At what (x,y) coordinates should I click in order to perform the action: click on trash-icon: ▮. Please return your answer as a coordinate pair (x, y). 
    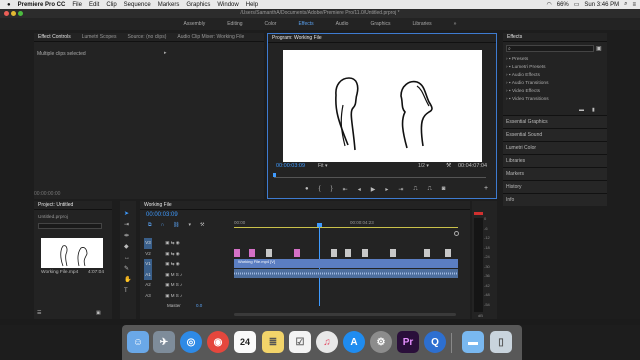
    Looking at the image, I should click on (593, 110).